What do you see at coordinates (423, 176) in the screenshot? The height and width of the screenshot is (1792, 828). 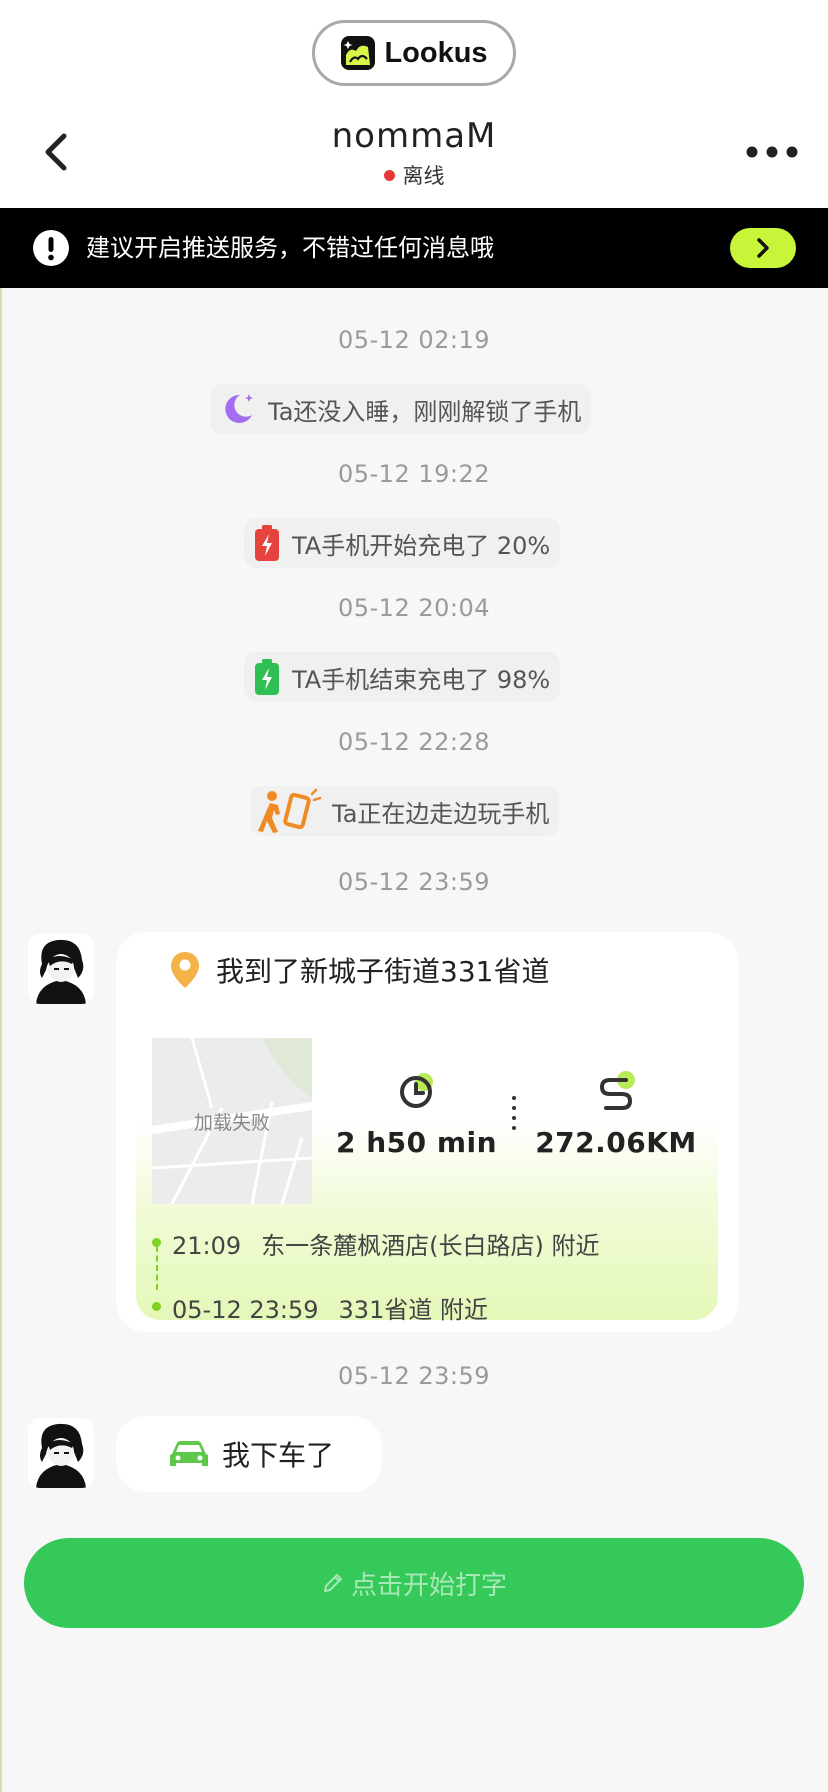 I see `status-text: 离线` at bounding box center [423, 176].